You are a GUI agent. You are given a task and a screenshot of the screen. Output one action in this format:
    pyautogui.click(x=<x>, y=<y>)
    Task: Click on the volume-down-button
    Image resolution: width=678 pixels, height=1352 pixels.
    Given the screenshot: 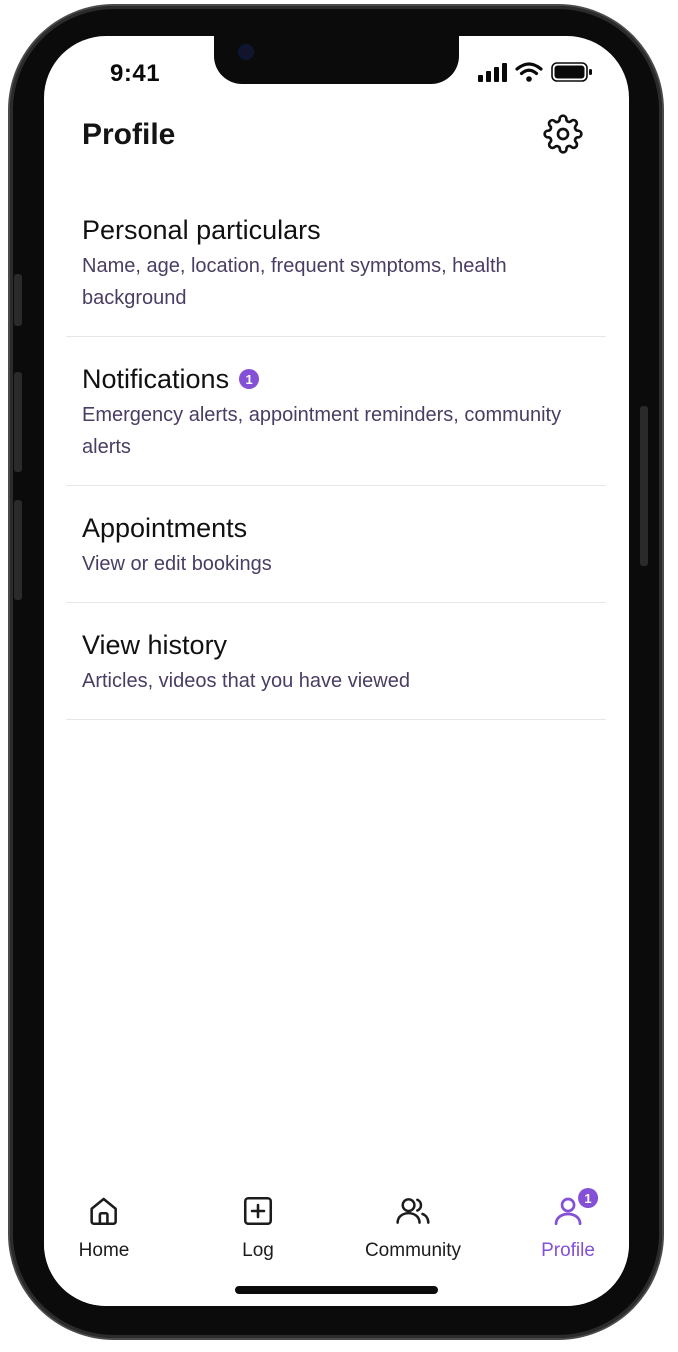 What is the action you would take?
    pyautogui.click(x=18, y=550)
    